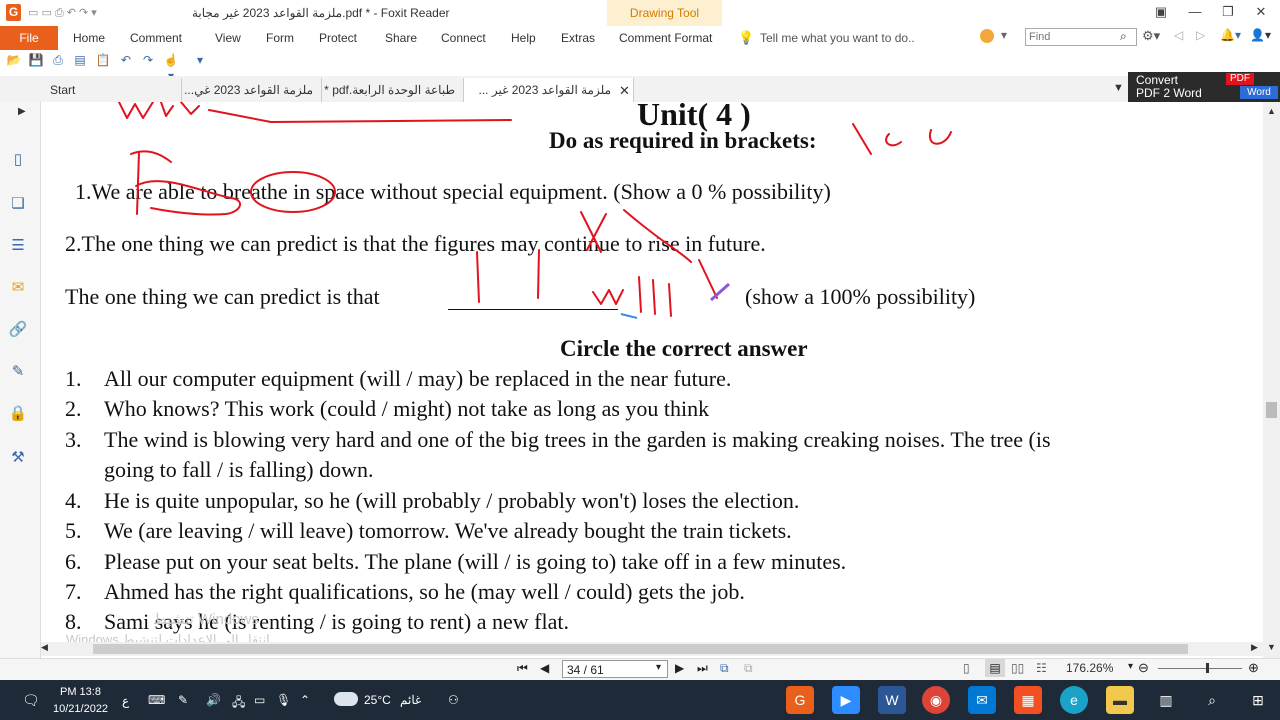 This screenshot has height=720, width=1280. I want to click on gear-icon: ⚙▾, so click(1151, 36).